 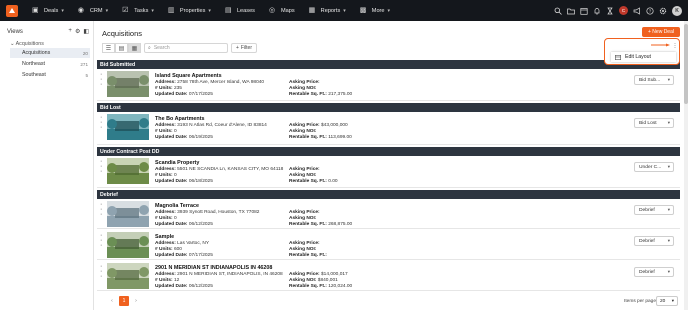 I want to click on property-name: 2901 N MERIDIAN ST INDIANAPOLIS IN 46208, so click(x=213, y=268).